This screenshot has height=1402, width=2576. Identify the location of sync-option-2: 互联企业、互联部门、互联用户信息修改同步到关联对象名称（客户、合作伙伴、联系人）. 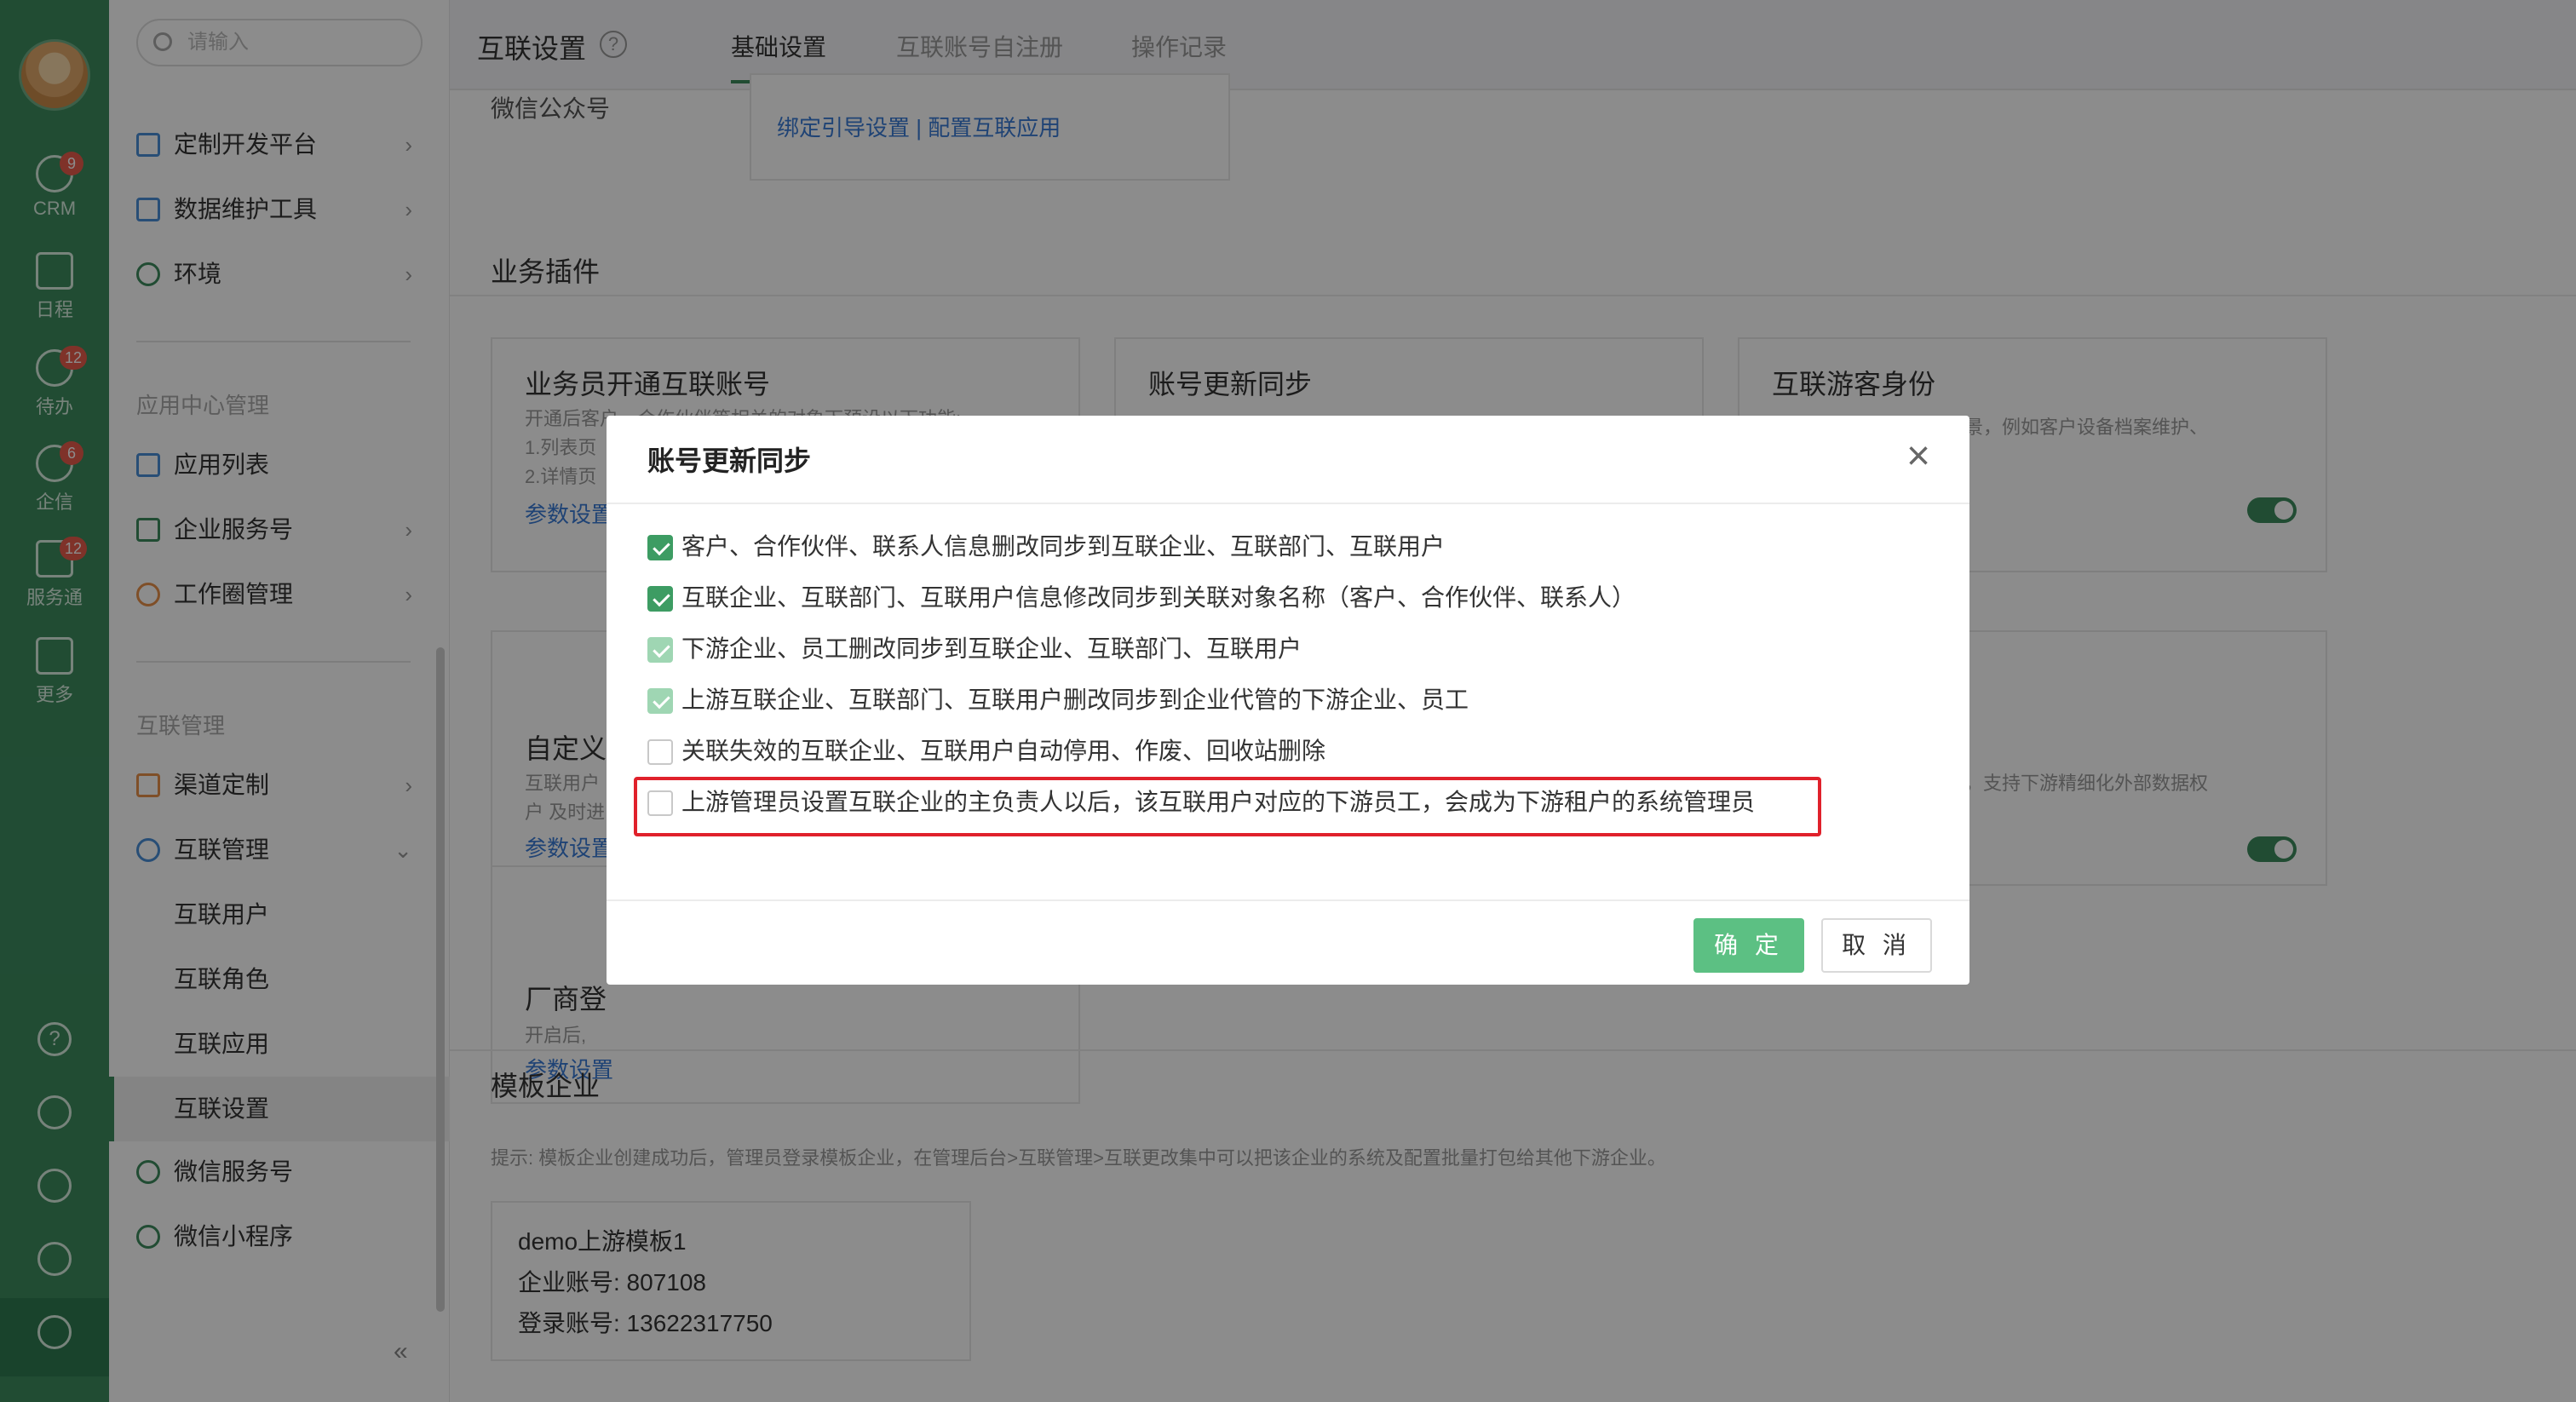
(1142, 598).